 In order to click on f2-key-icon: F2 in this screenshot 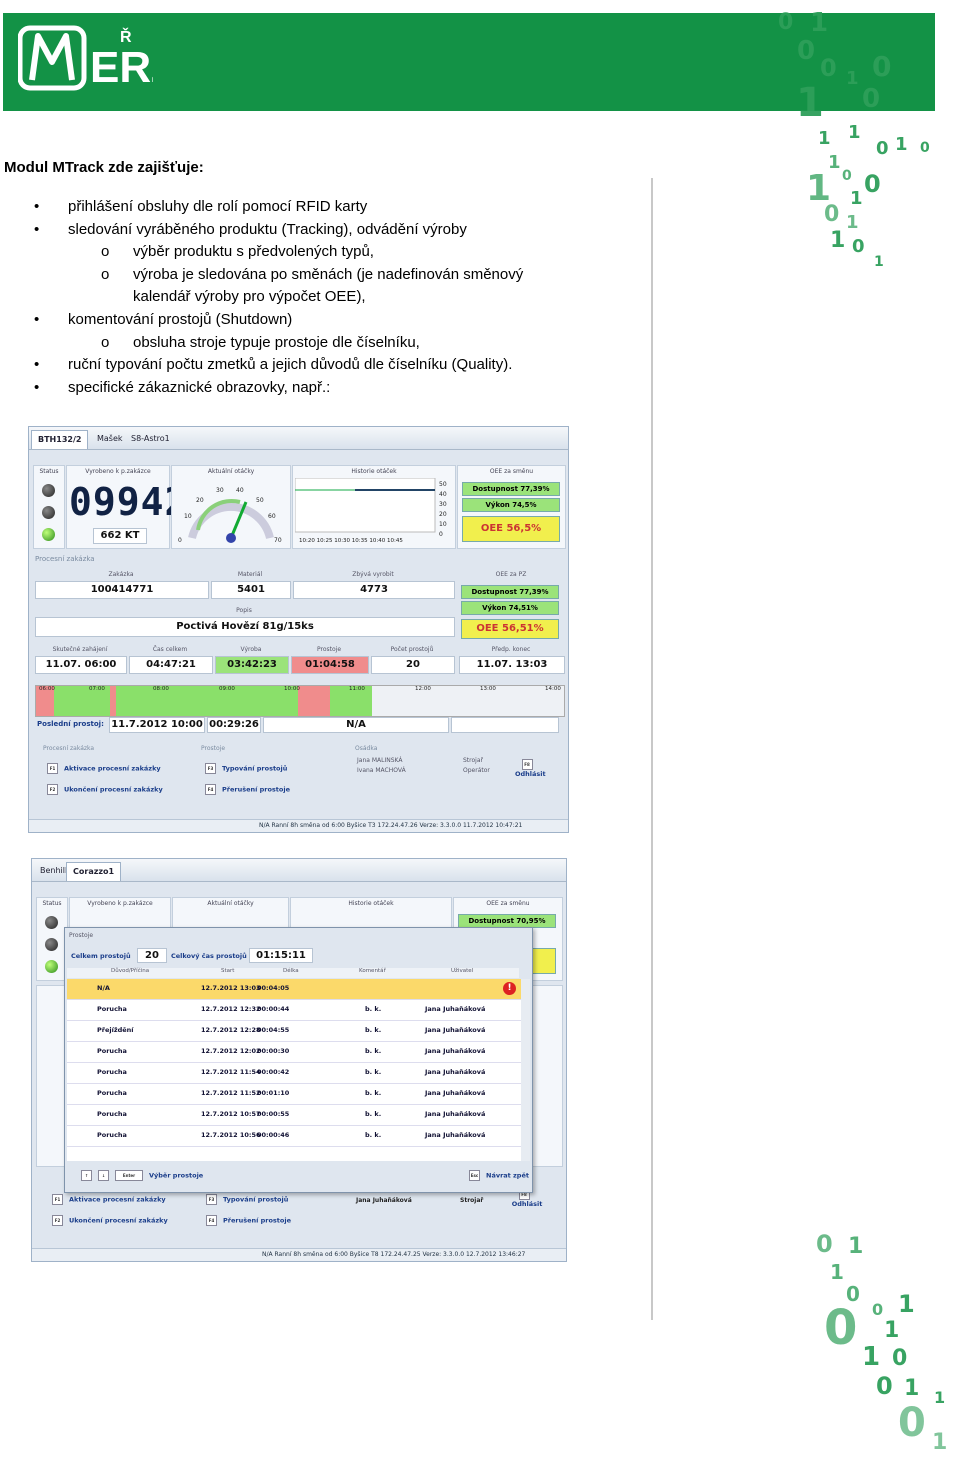, I will do `click(57, 1220)`.